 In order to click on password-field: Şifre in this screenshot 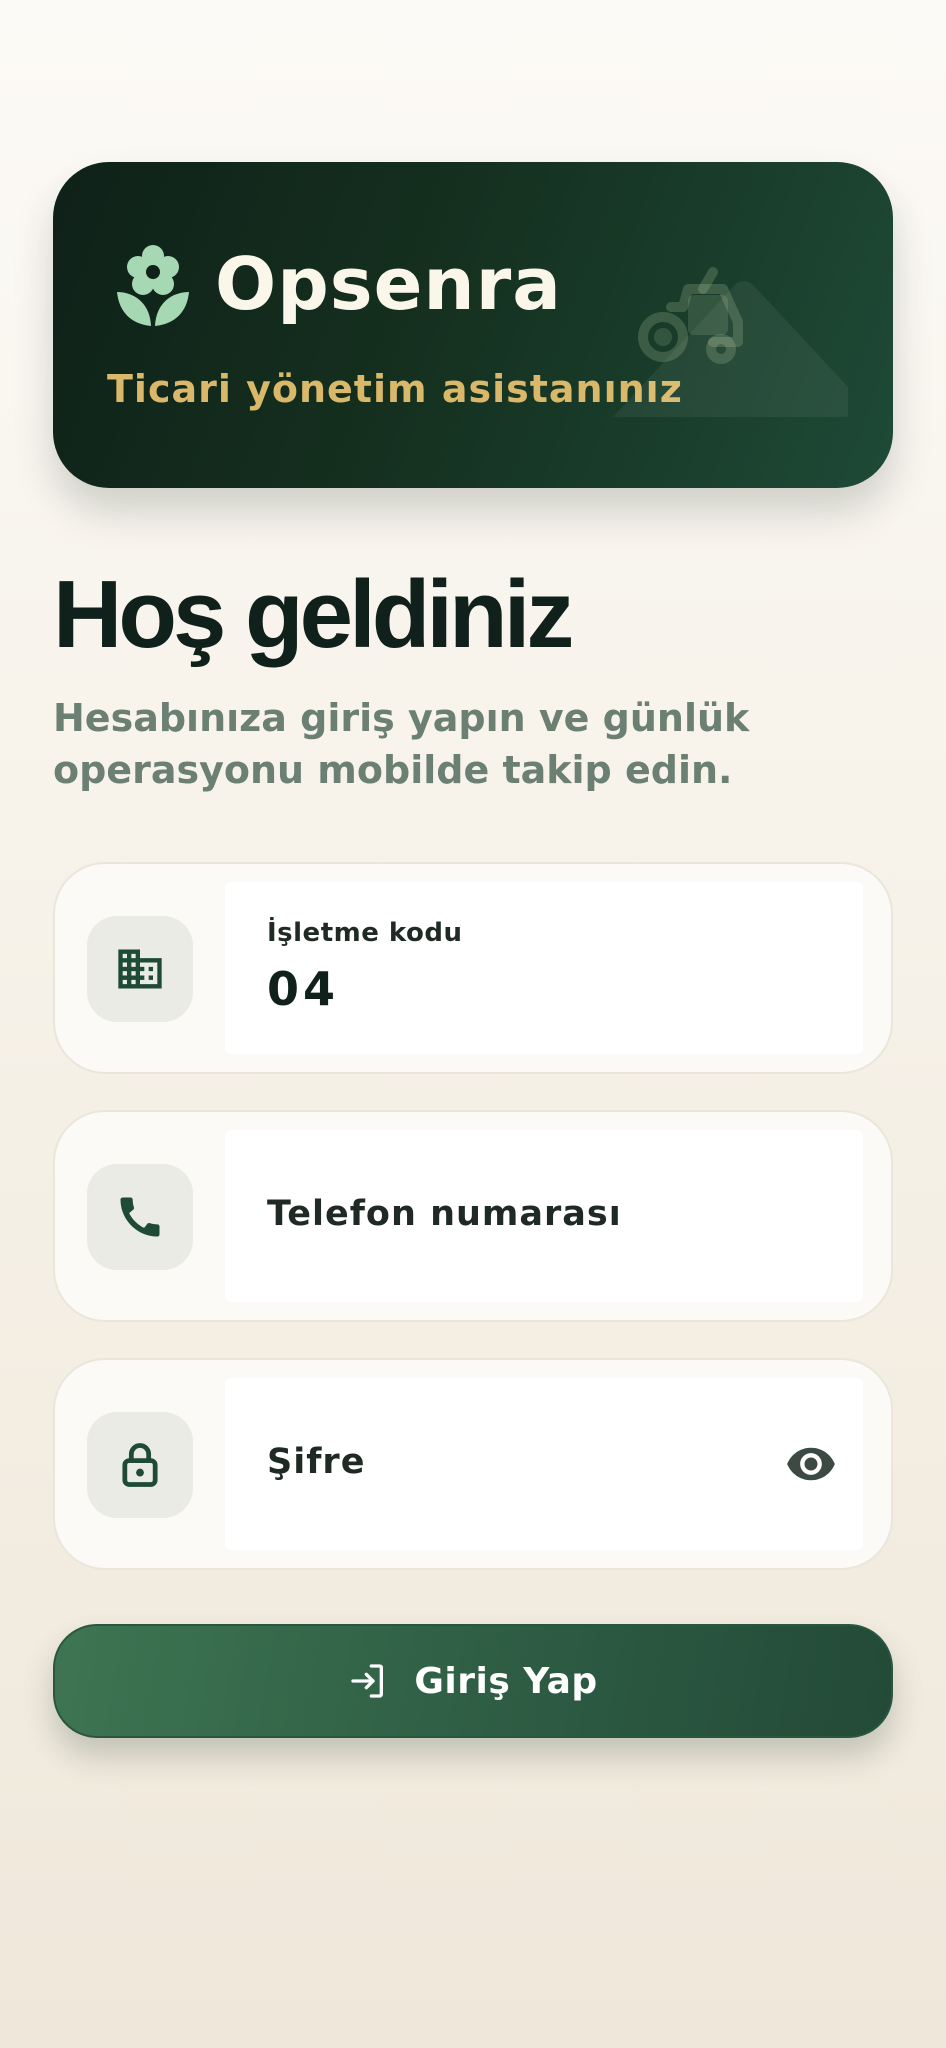, I will do `click(473, 1464)`.